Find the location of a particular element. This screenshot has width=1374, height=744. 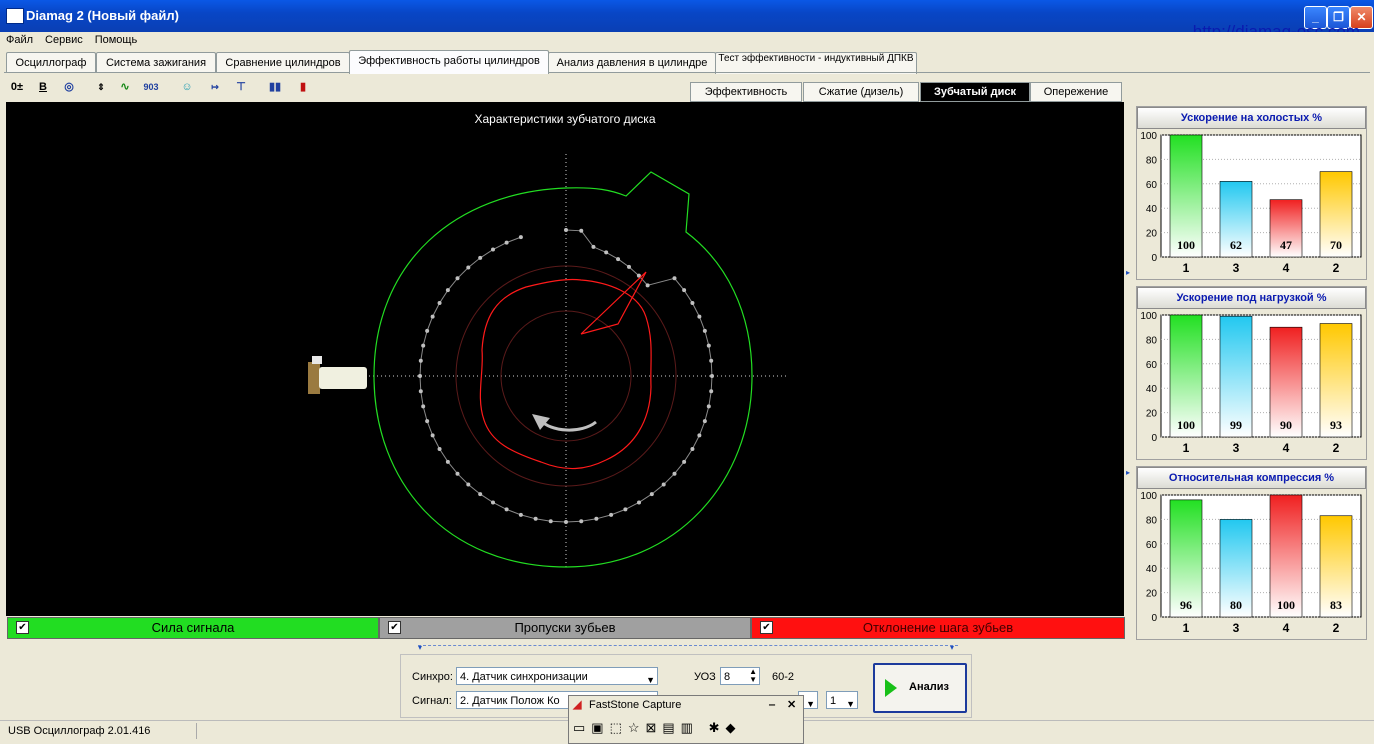

uoz-stepper: 8 ▲ ▼ is located at coordinates (740, 676).